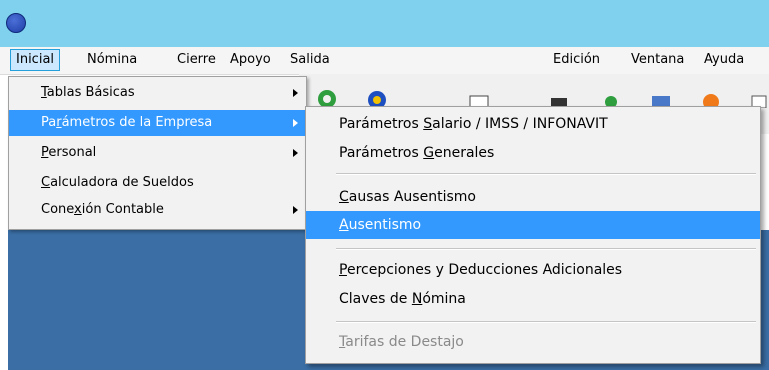  What do you see at coordinates (711, 97) in the screenshot?
I see `help-icon` at bounding box center [711, 97].